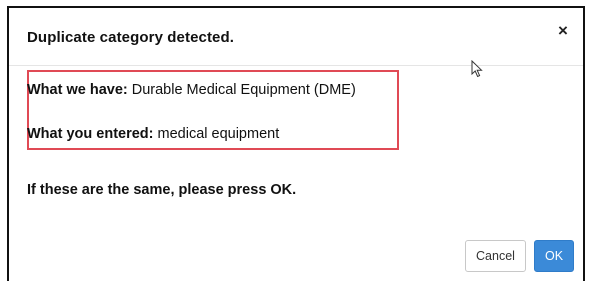  Describe the element at coordinates (243, 90) in the screenshot. I see `what-we-have-value: Durable Medical Equipment (DME)` at that location.